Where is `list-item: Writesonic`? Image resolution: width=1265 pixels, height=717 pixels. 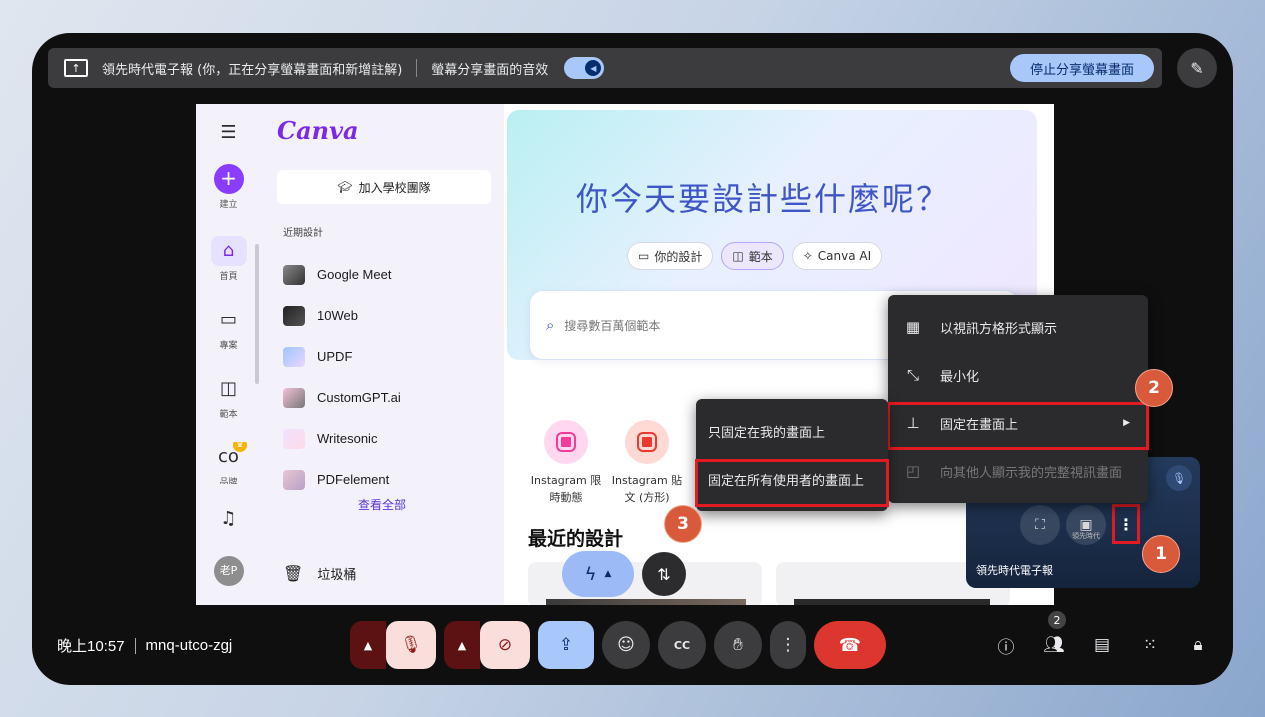
list-item: Writesonic is located at coordinates (342, 438).